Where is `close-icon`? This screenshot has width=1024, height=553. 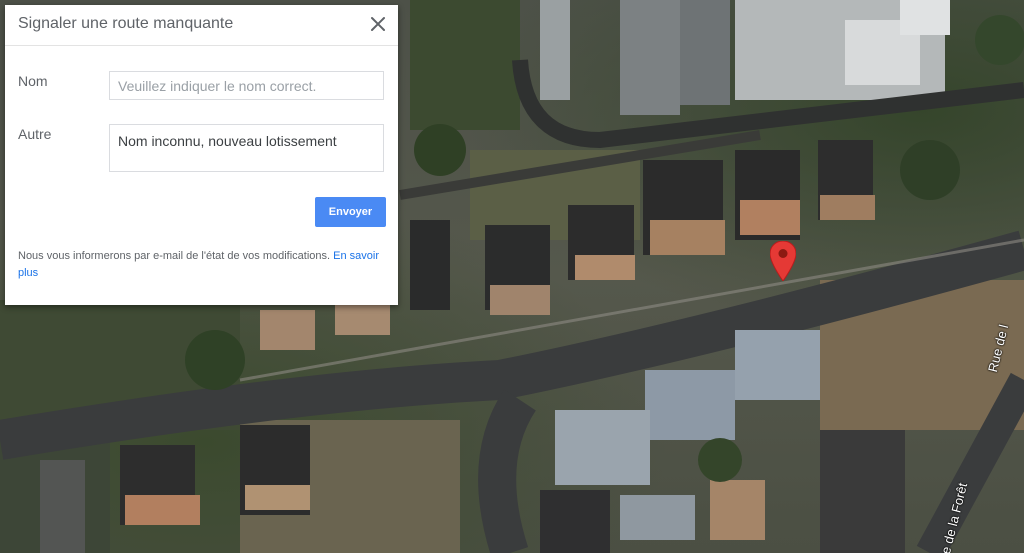
close-icon is located at coordinates (378, 24).